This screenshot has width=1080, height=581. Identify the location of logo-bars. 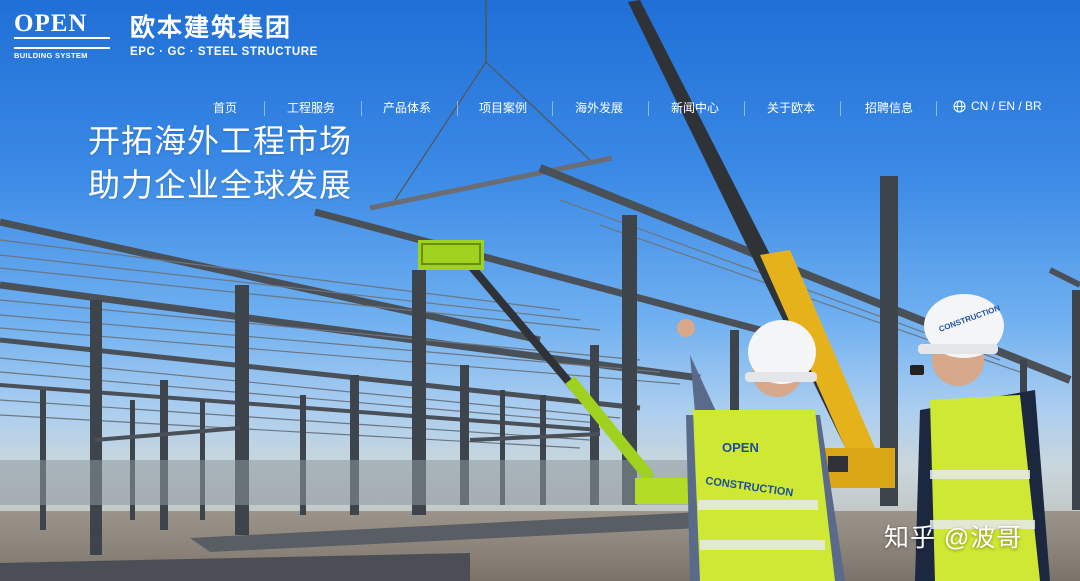
(62, 43).